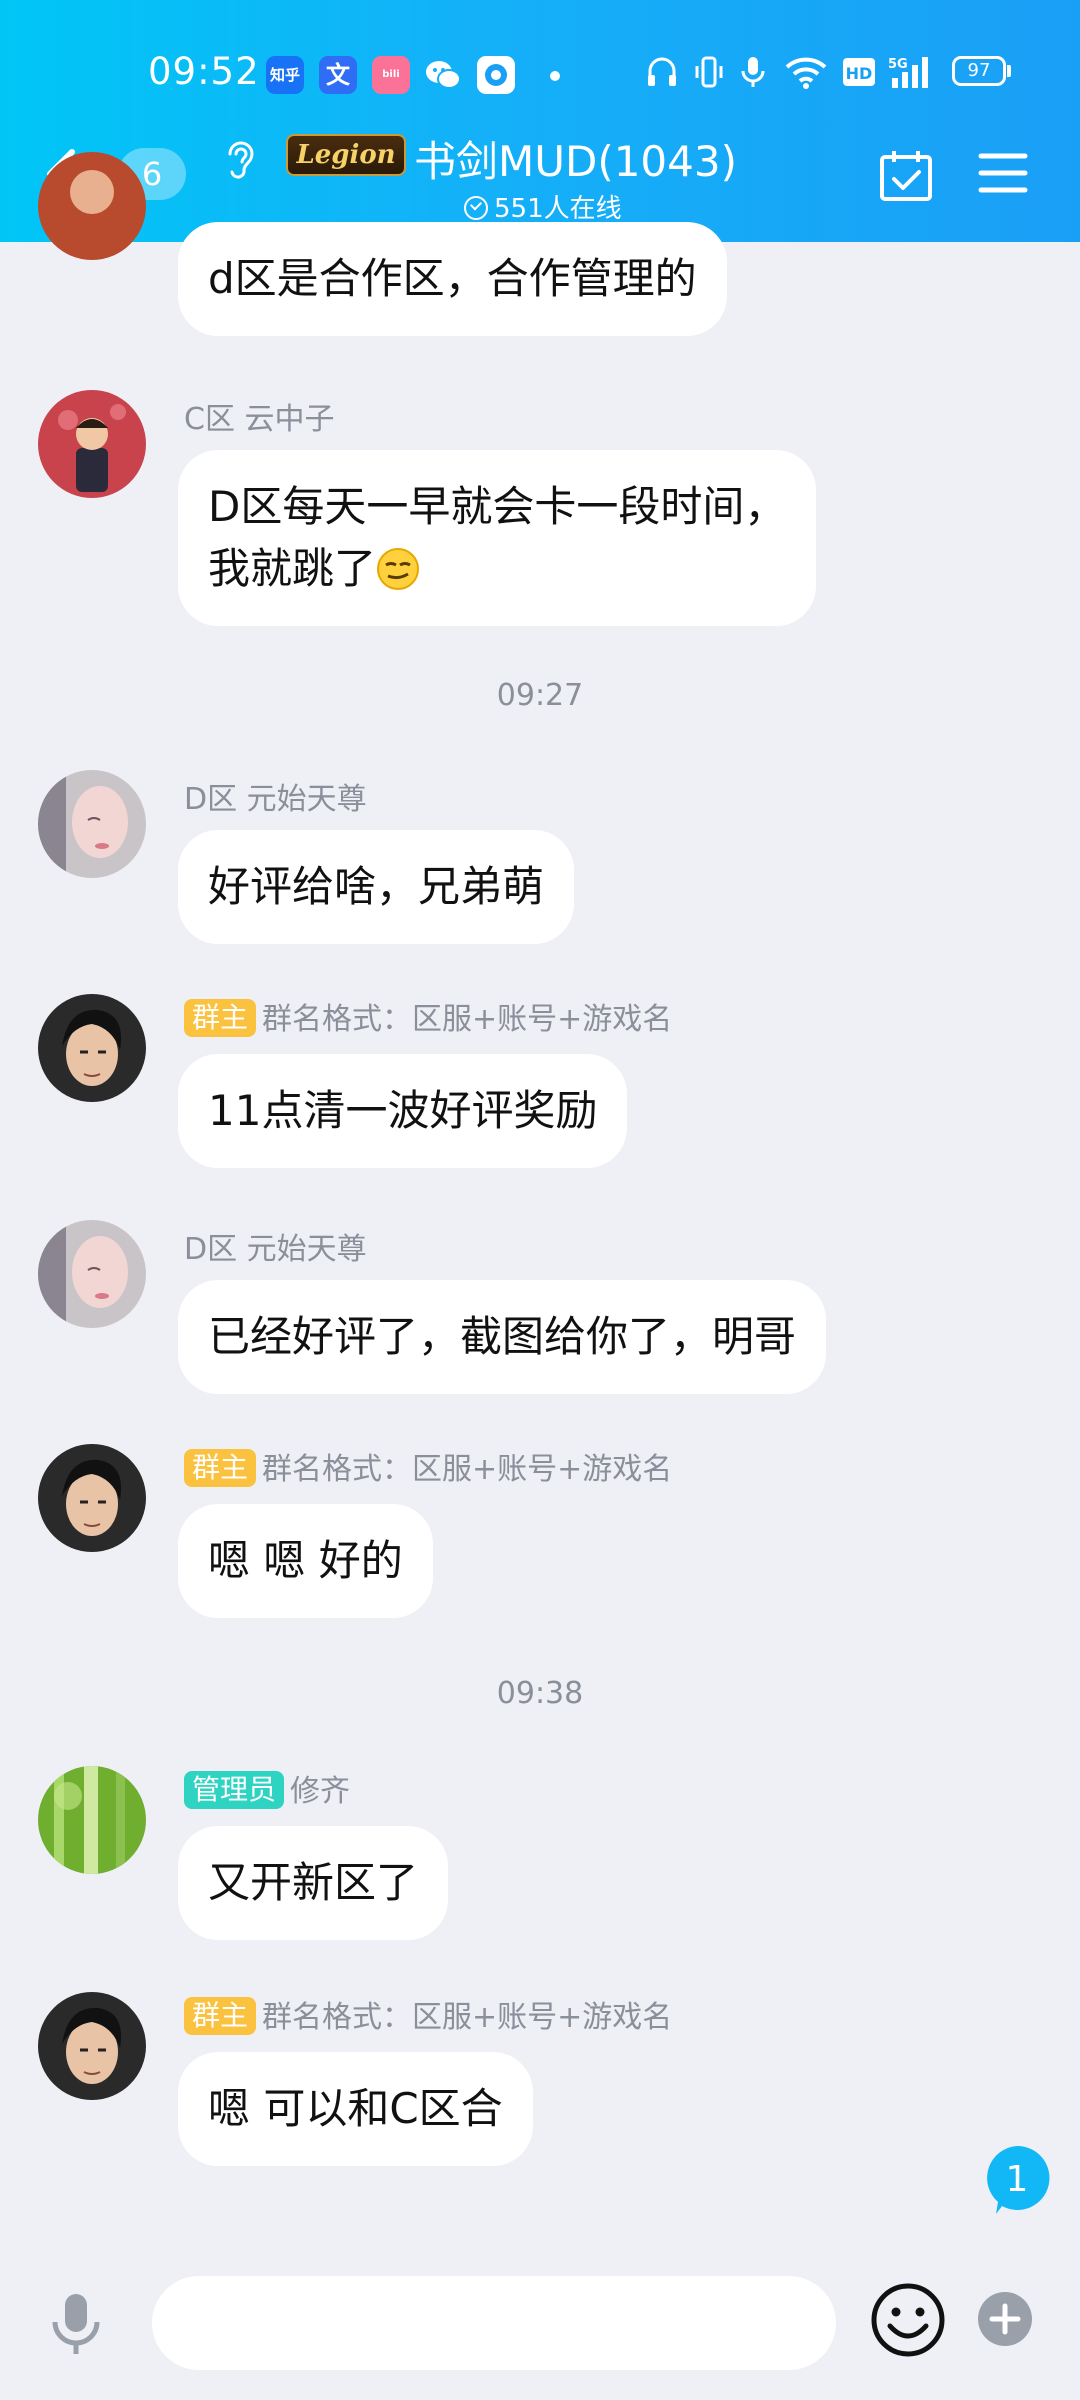 The height and width of the screenshot is (2400, 1080). Describe the element at coordinates (908, 2320) in the screenshot. I see `emoji-button` at that location.